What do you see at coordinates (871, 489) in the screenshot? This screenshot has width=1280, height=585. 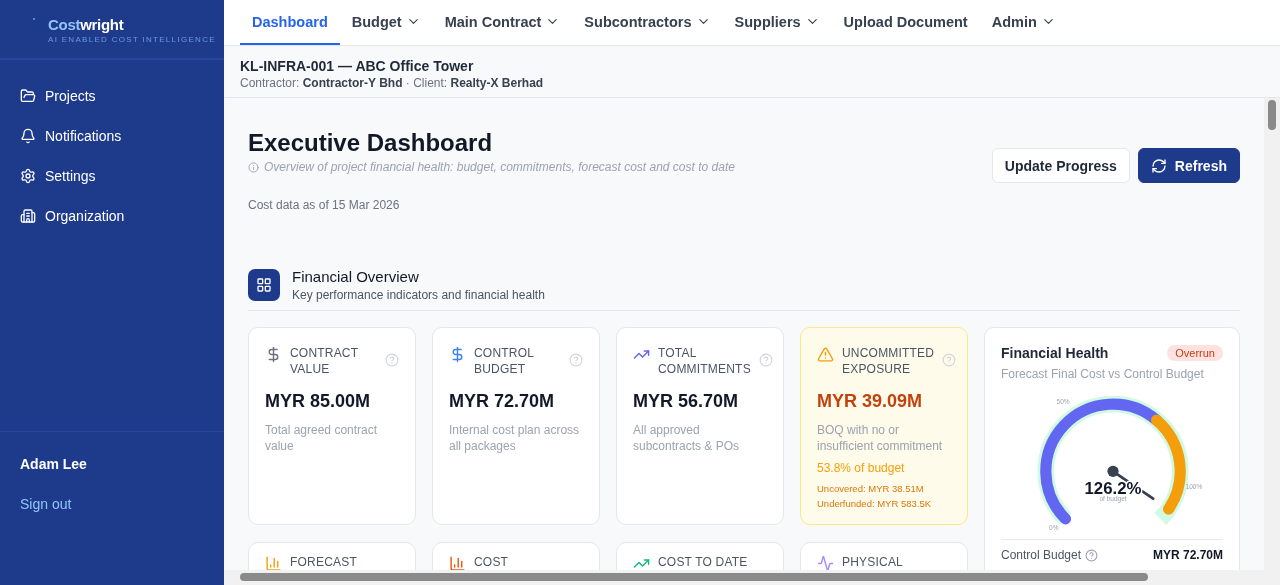 I see `exposure-note: Uncovered: MYR 38.51M` at bounding box center [871, 489].